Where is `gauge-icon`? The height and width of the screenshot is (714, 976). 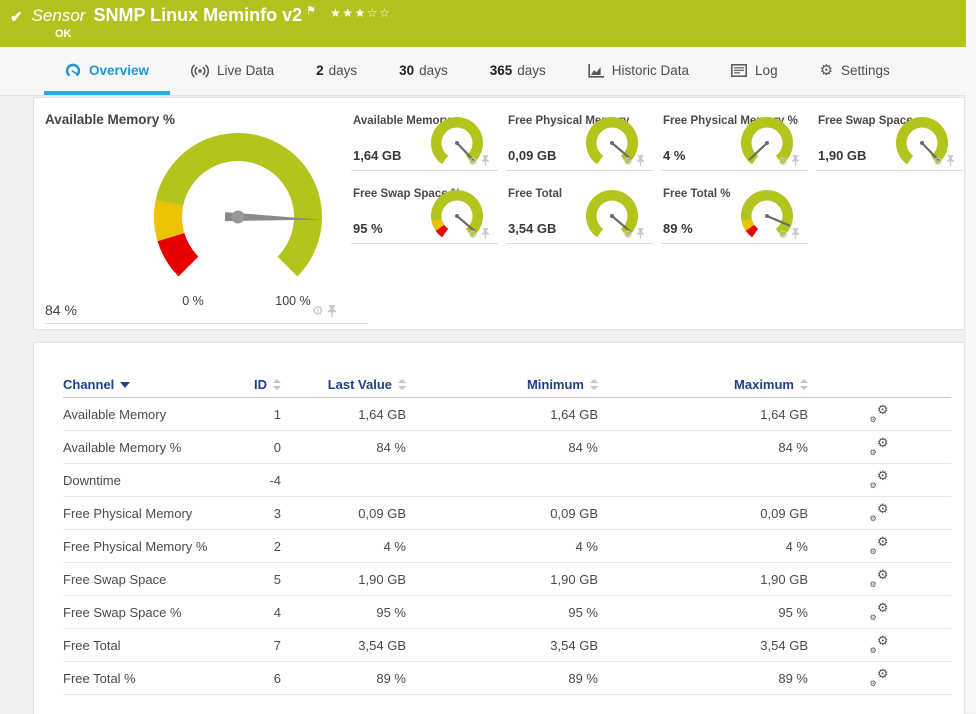
gauge-icon is located at coordinates (73, 70).